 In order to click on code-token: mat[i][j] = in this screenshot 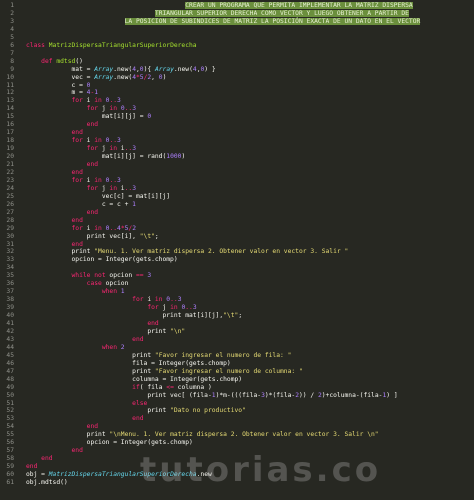, I will do `click(87, 117)`.